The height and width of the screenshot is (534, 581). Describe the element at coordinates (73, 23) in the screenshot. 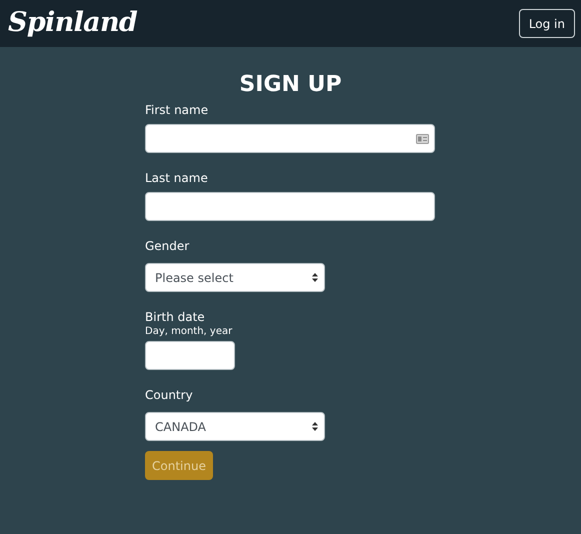

I see `logo: Spinland` at that location.